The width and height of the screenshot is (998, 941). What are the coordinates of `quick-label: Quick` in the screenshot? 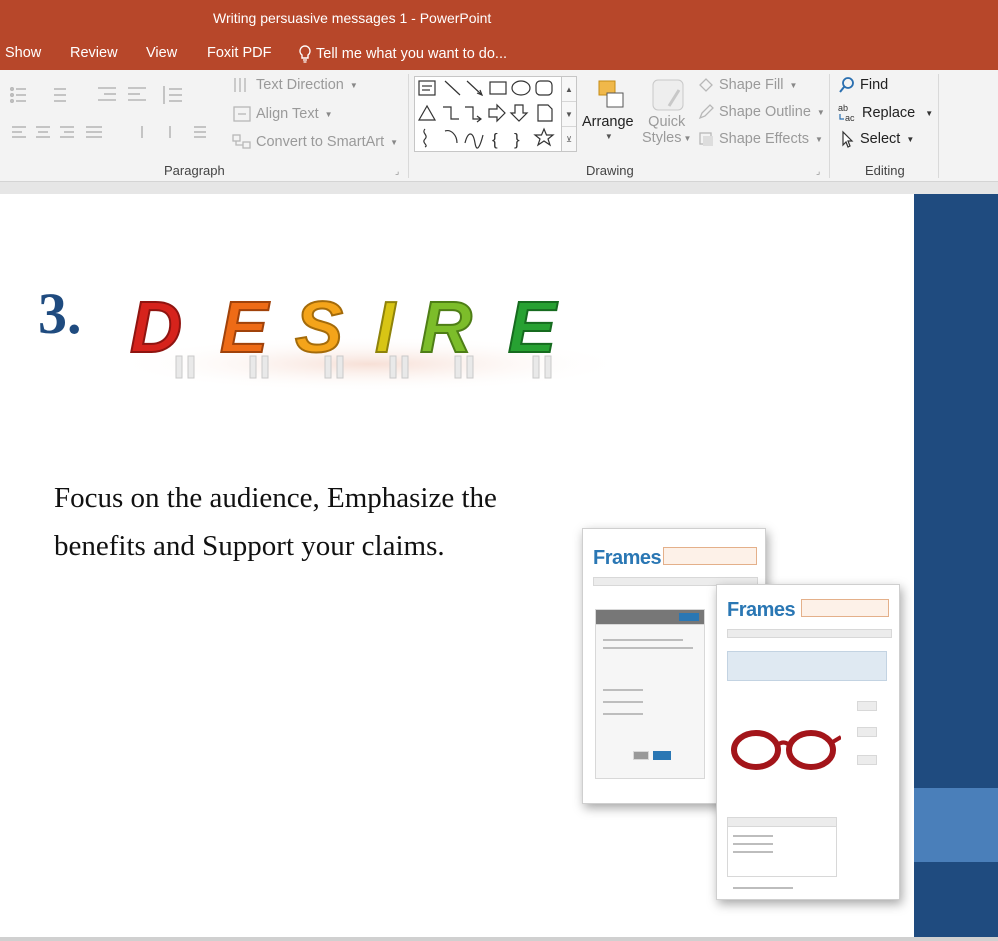 It's located at (667, 122).